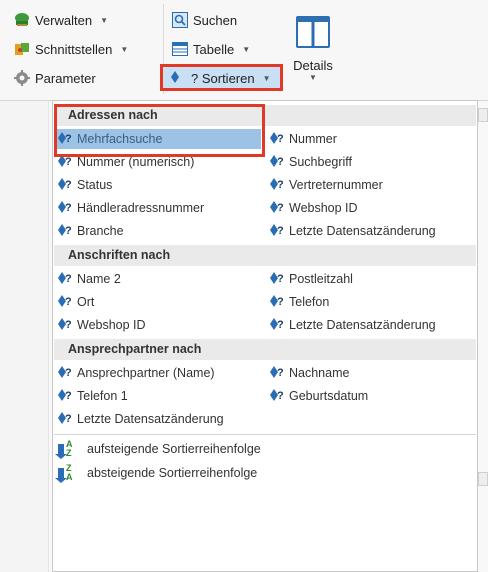  What do you see at coordinates (74, 49) in the screenshot?
I see `schnittstellen-label: Schnittstellen` at bounding box center [74, 49].